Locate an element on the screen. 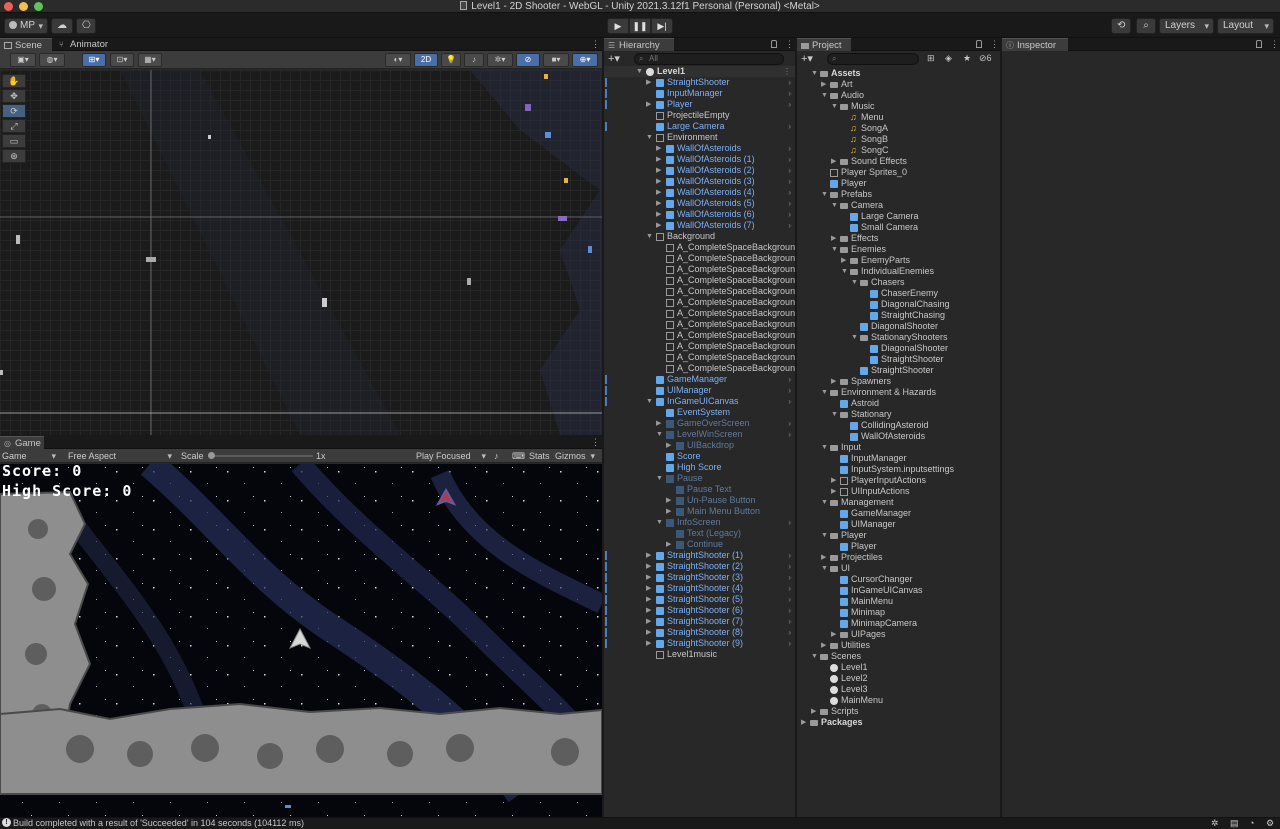 This screenshot has width=1280, height=829. effects-toggle: ✲▾ is located at coordinates (500, 60).